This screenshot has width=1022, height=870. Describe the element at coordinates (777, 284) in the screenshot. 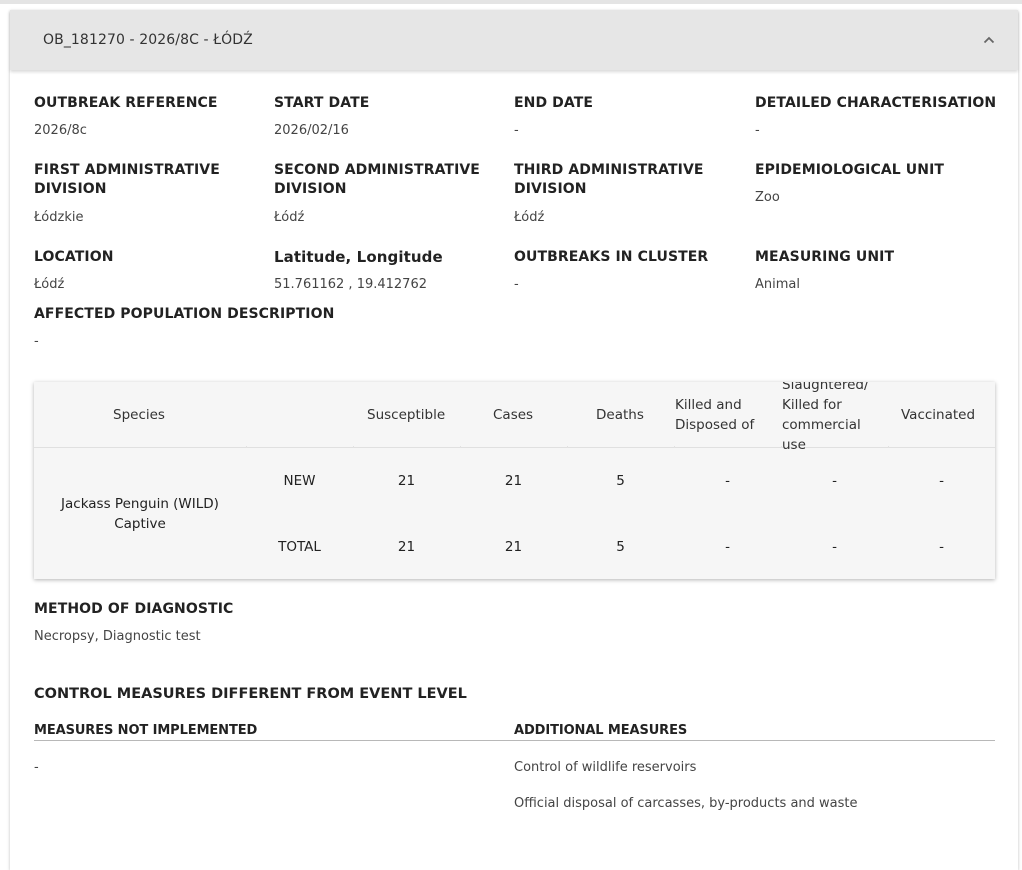

I see `measuring-unit-value: Animal` at that location.